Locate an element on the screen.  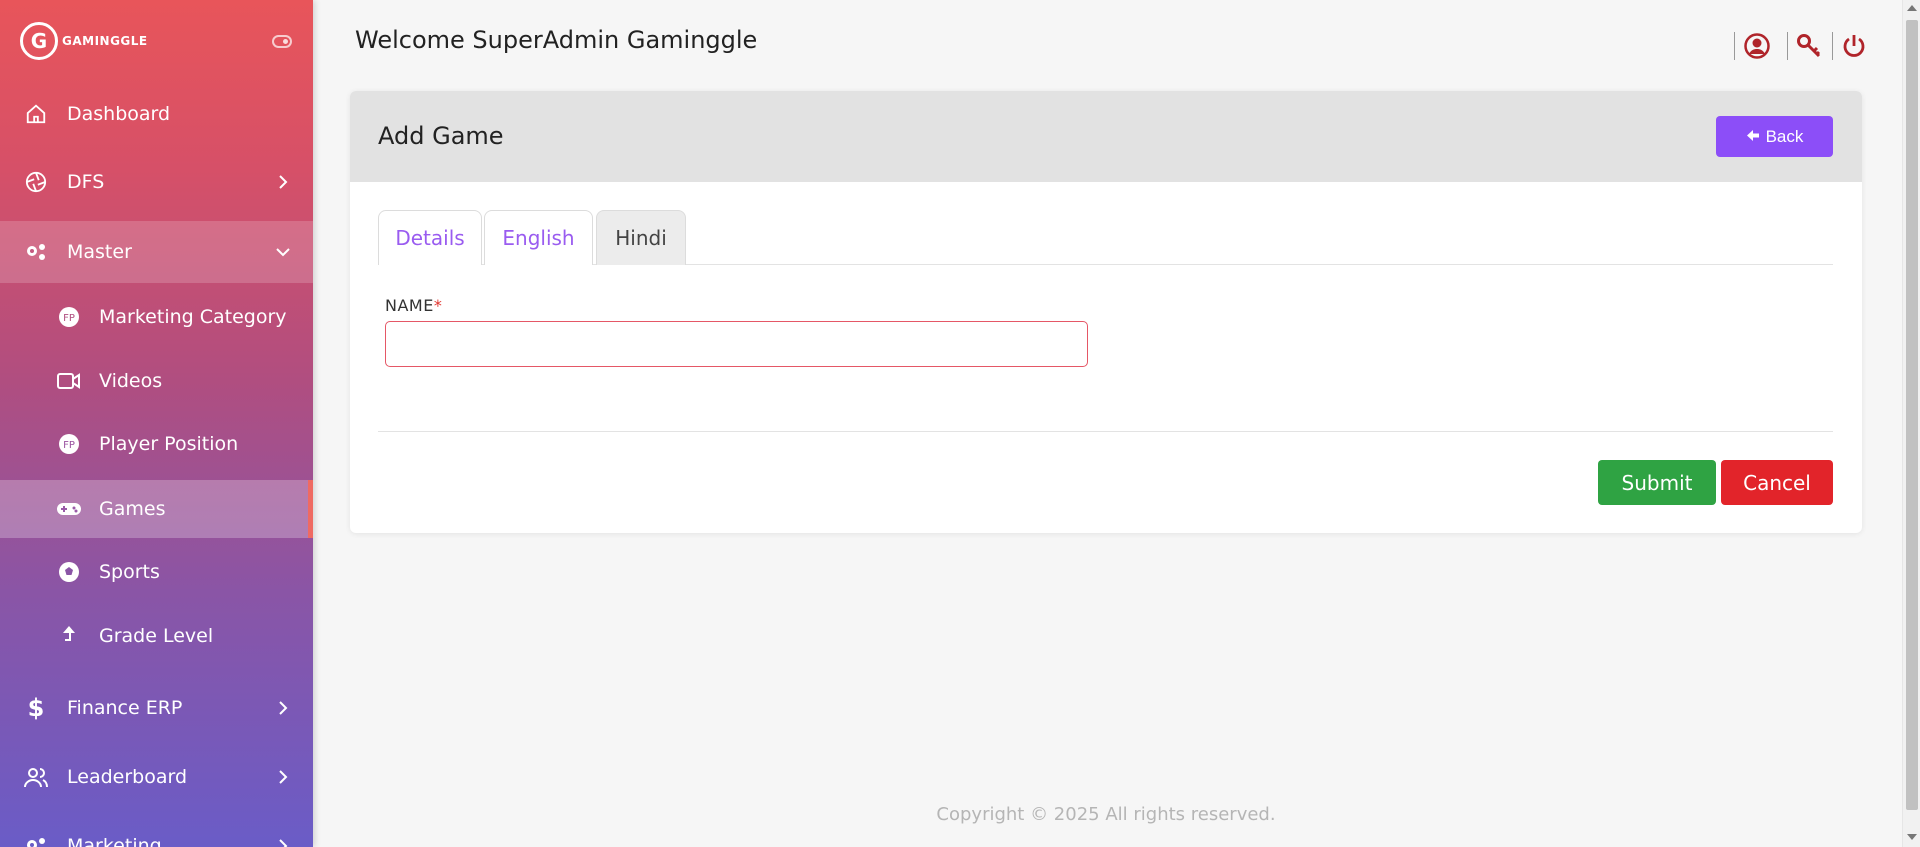
sidebar-item-label: Grade Level is located at coordinates (156, 636).